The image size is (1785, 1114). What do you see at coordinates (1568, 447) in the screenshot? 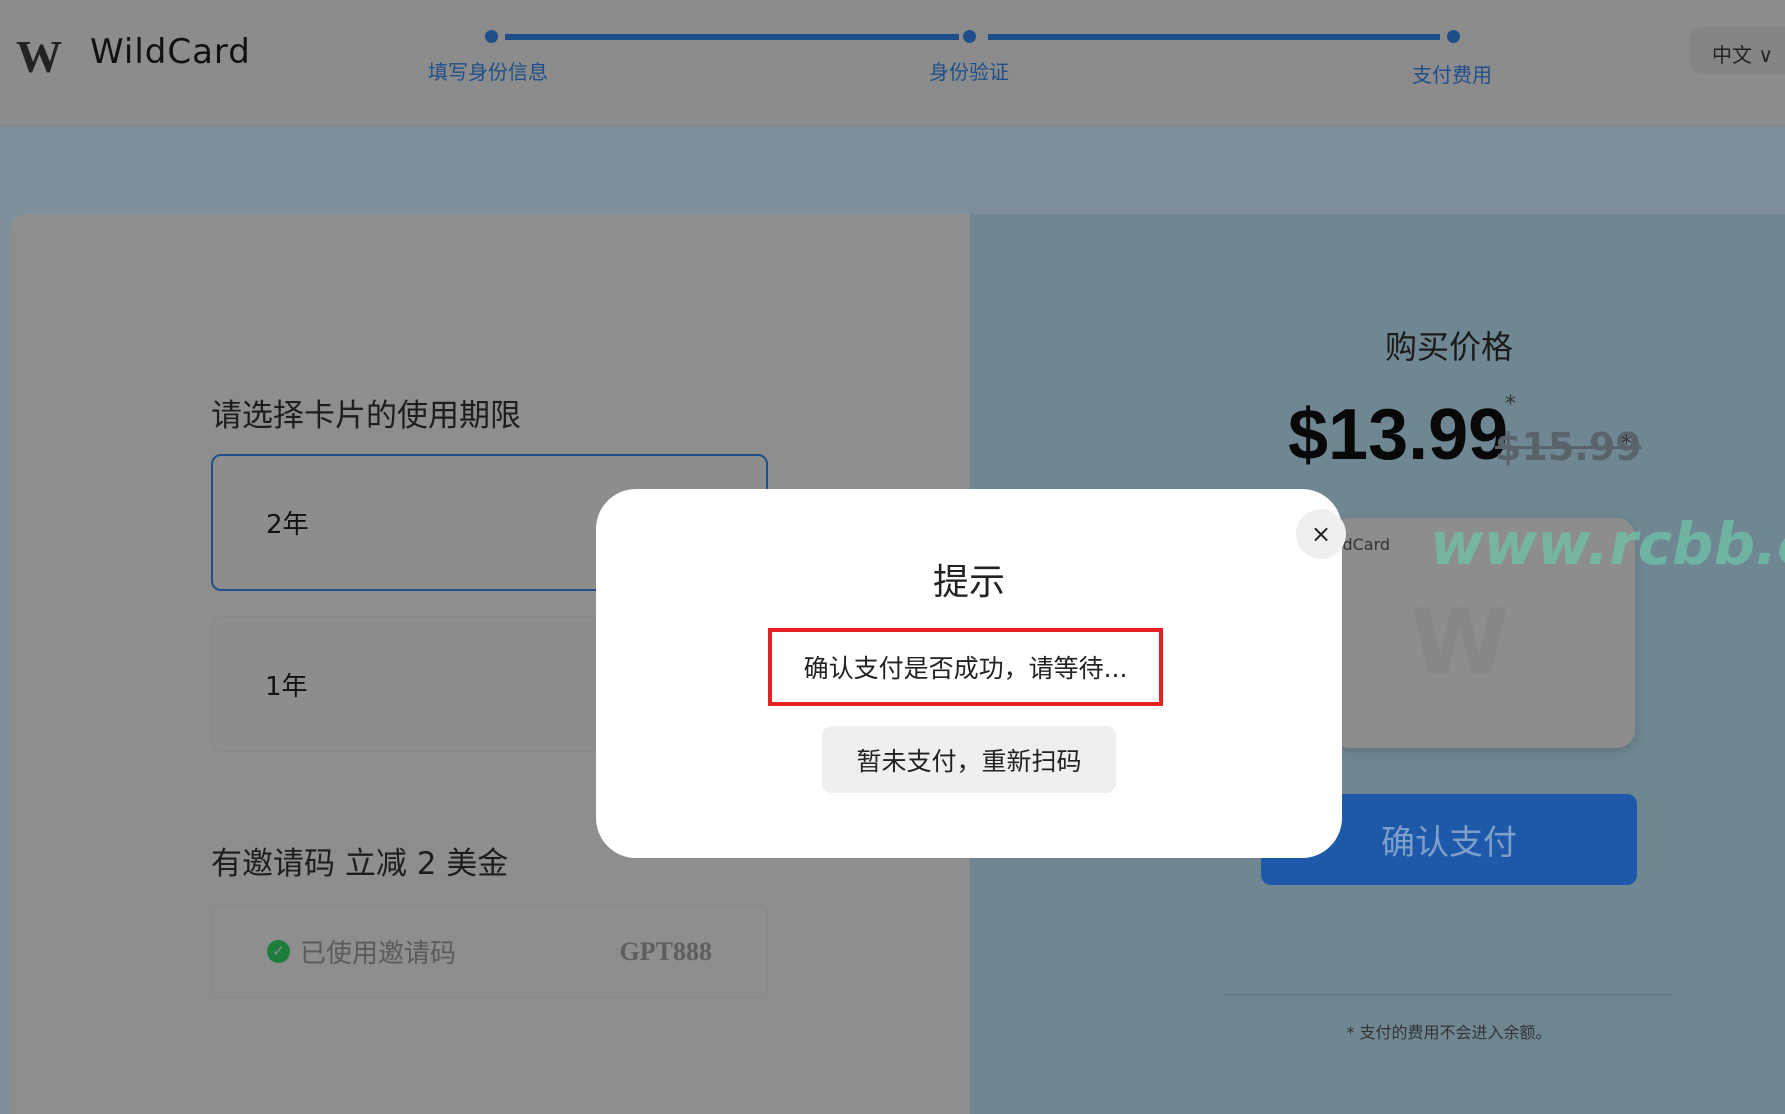
I see `original-price: $15.99` at bounding box center [1568, 447].